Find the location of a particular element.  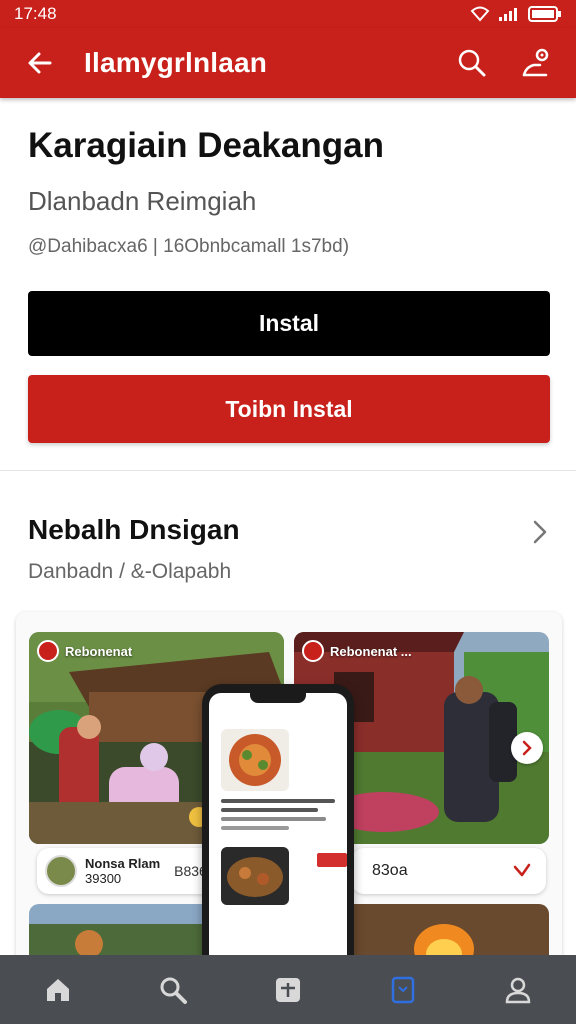

divider is located at coordinates (288, 470).